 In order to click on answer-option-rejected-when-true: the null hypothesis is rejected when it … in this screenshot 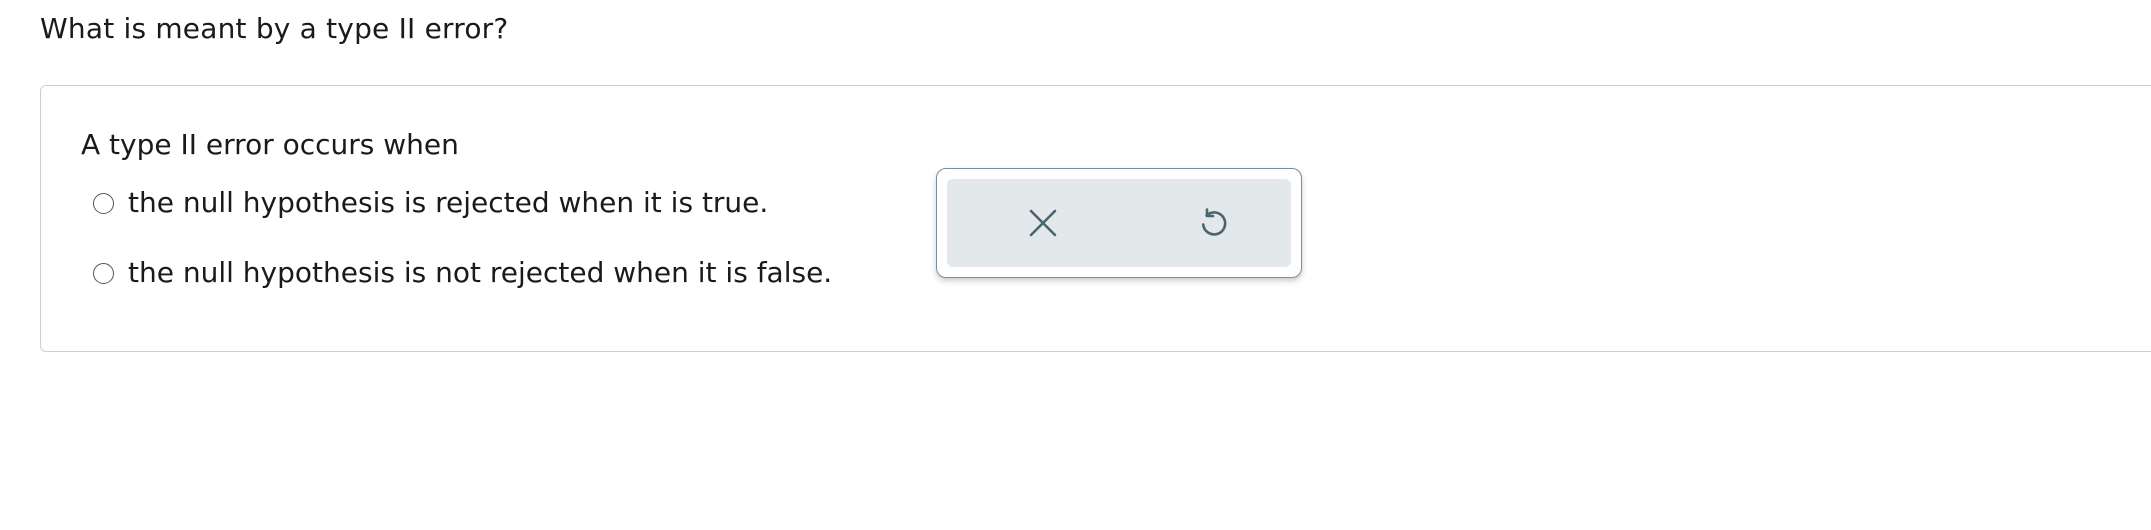, I will do `click(430, 203)`.